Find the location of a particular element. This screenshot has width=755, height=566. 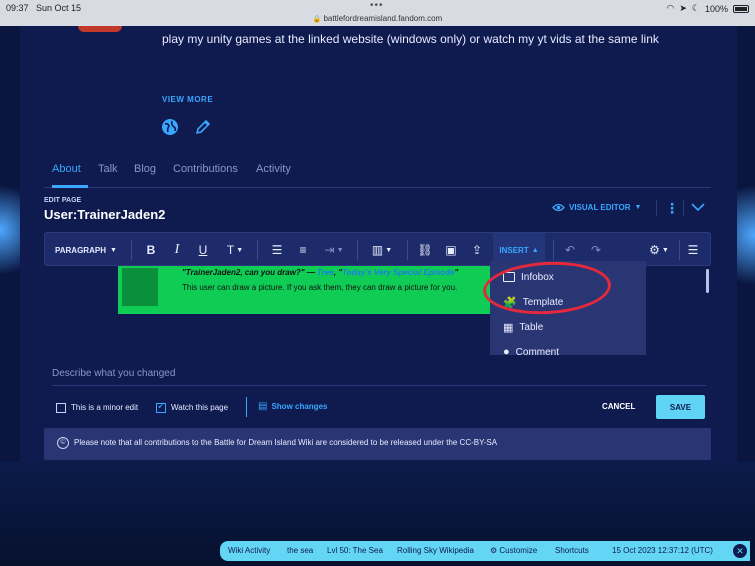

show-changes-label: Show changes is located at coordinates (299, 406).